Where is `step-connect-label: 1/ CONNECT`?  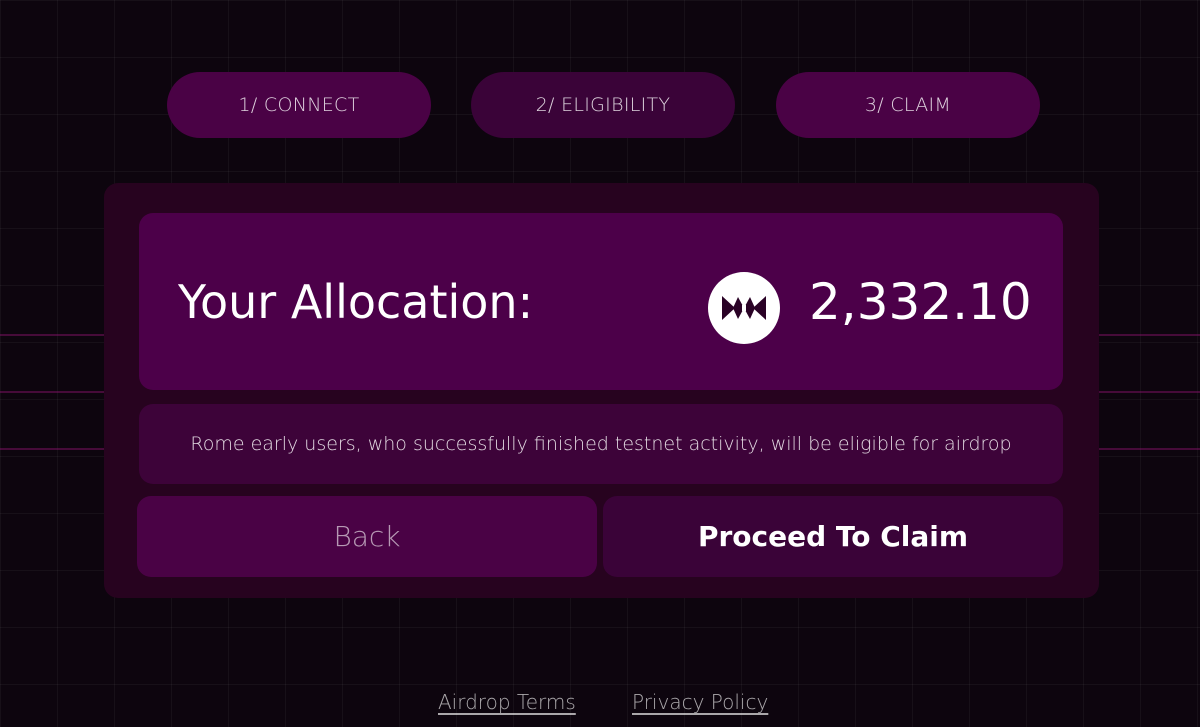
step-connect-label: 1/ CONNECT is located at coordinates (299, 105).